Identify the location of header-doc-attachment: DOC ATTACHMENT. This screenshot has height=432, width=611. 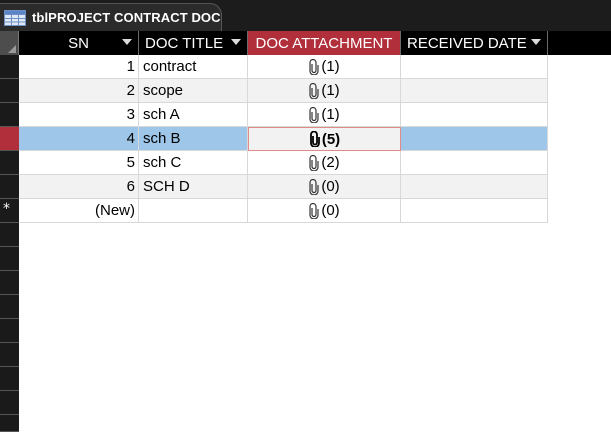
(324, 43).